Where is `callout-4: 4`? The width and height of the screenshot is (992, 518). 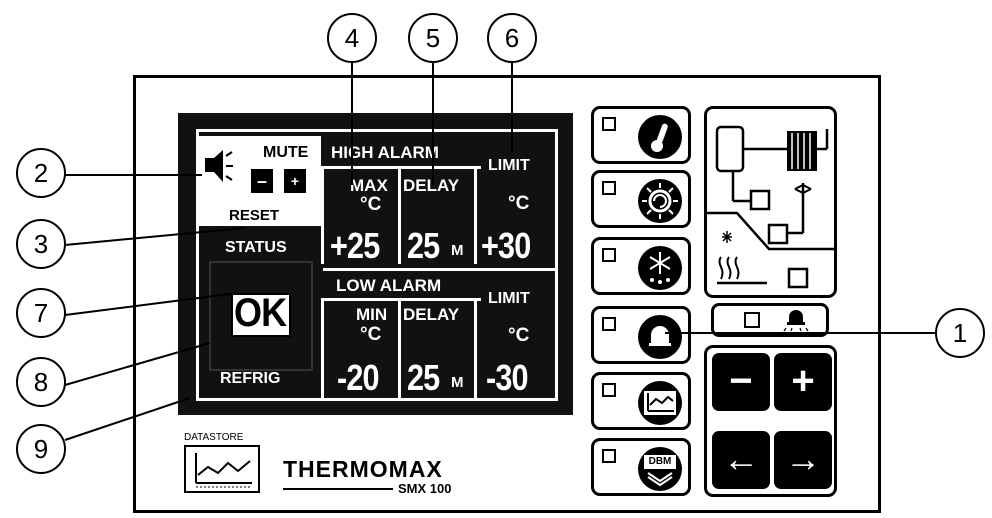 callout-4: 4 is located at coordinates (352, 38).